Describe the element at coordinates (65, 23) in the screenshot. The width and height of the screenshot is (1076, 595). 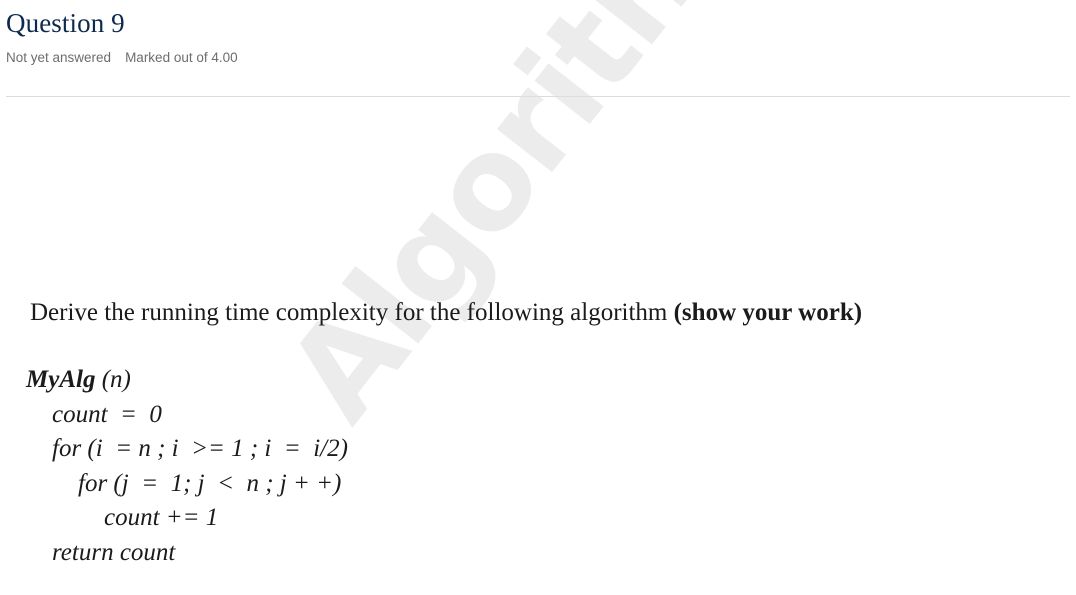
I see `page-title: Question 9` at that location.